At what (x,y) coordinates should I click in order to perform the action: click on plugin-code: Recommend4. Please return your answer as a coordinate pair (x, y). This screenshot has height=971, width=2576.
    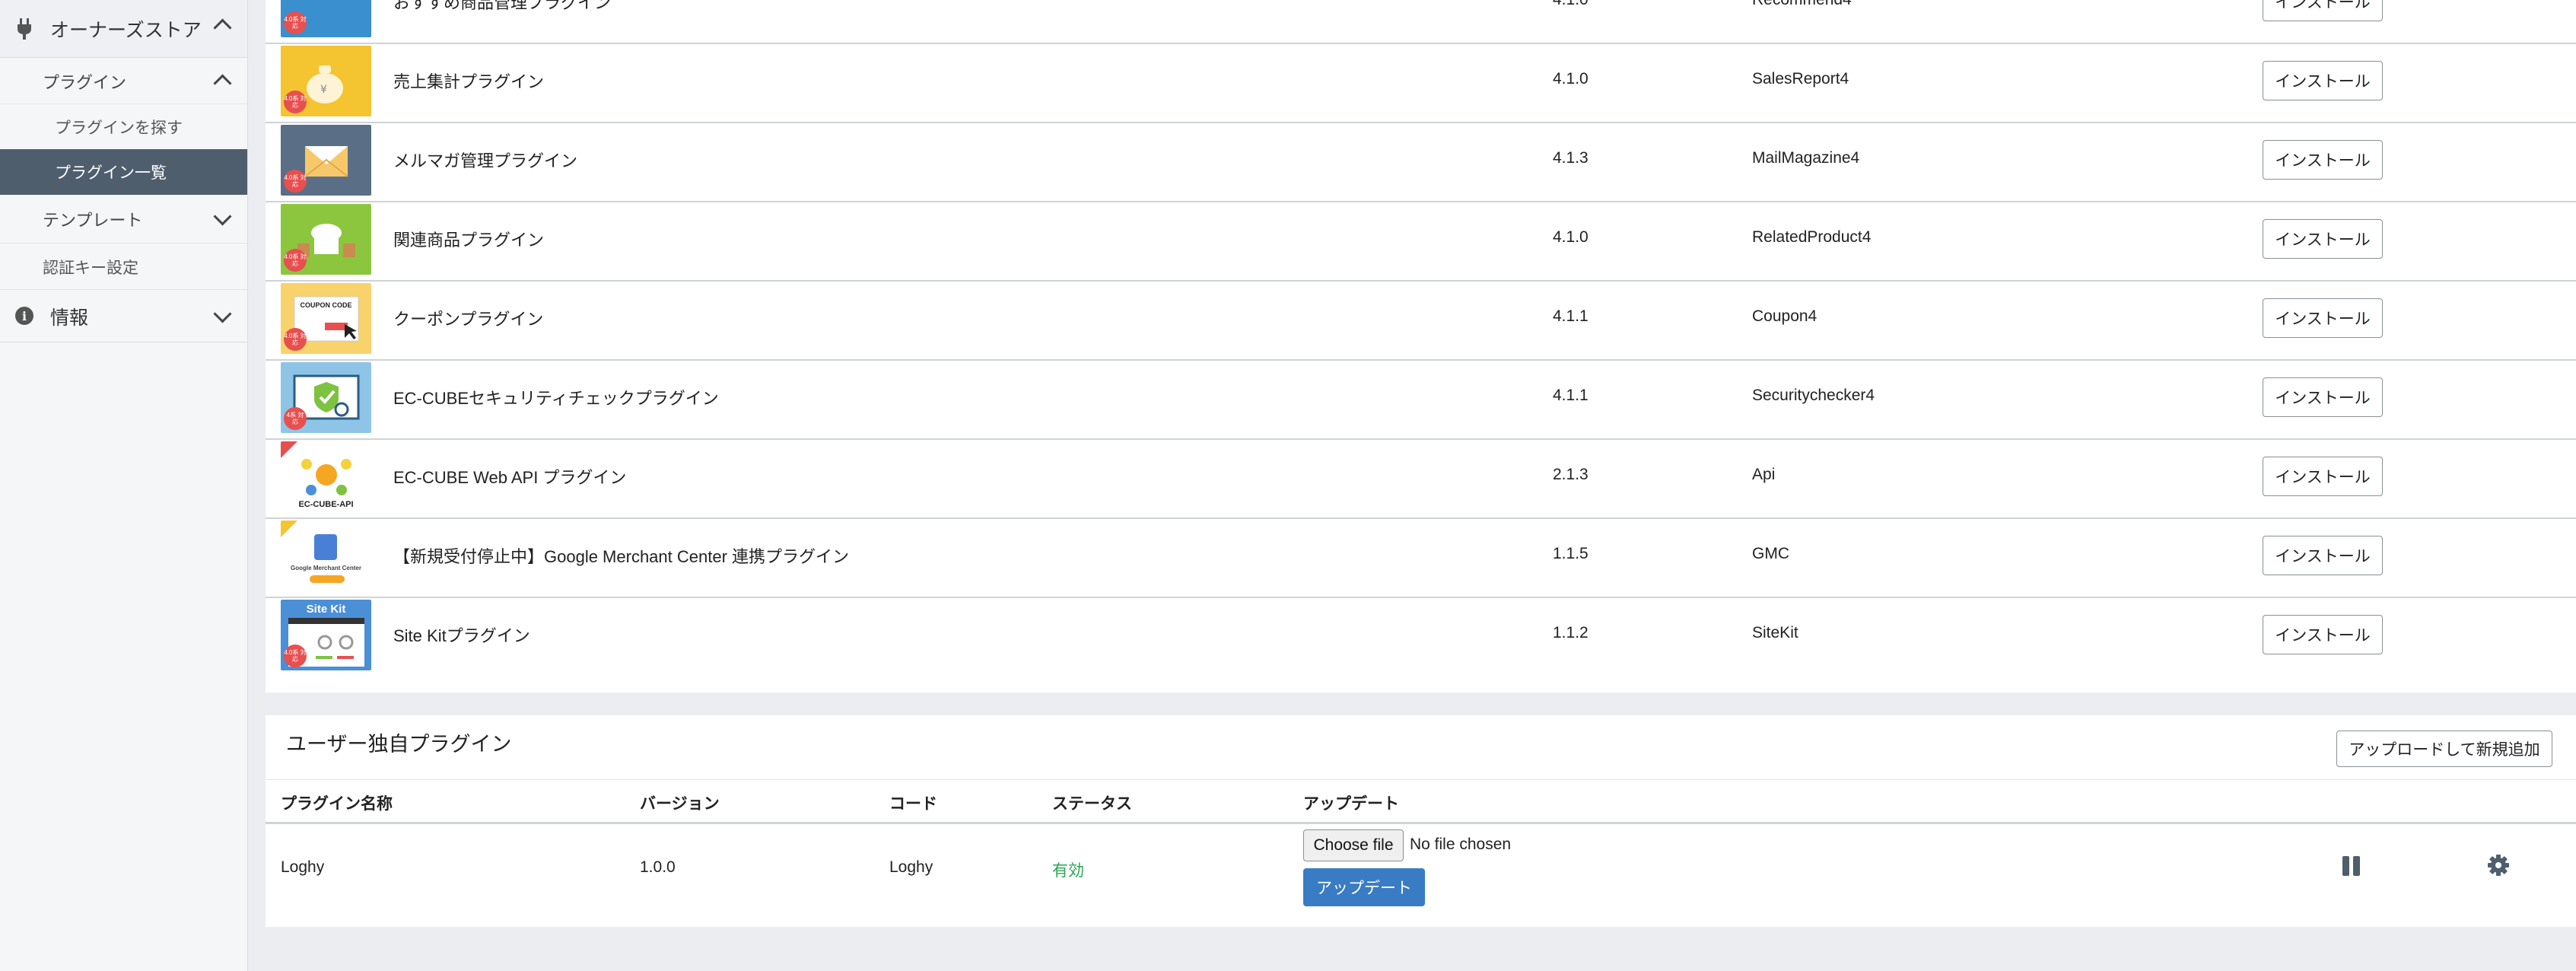
    Looking at the image, I should click on (1802, 4).